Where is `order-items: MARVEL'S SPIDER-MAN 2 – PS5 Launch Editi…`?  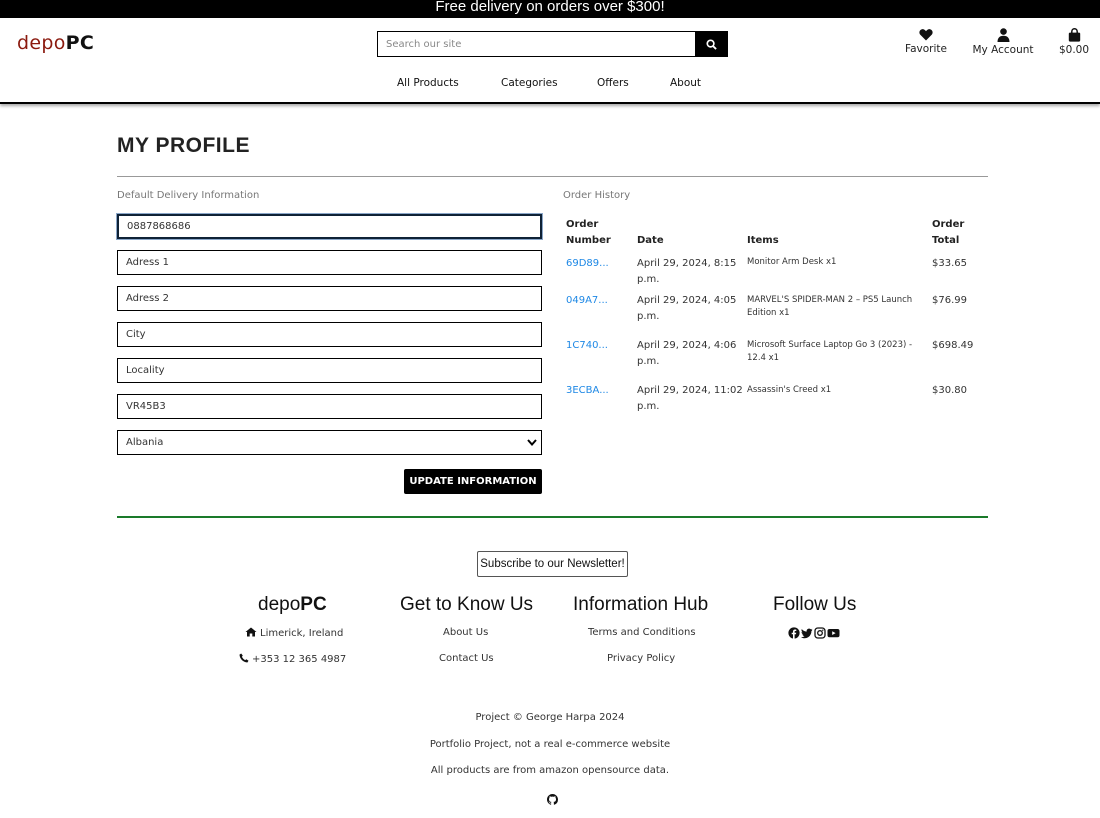 order-items: MARVEL'S SPIDER-MAN 2 – PS5 Launch Editi… is located at coordinates (829, 307).